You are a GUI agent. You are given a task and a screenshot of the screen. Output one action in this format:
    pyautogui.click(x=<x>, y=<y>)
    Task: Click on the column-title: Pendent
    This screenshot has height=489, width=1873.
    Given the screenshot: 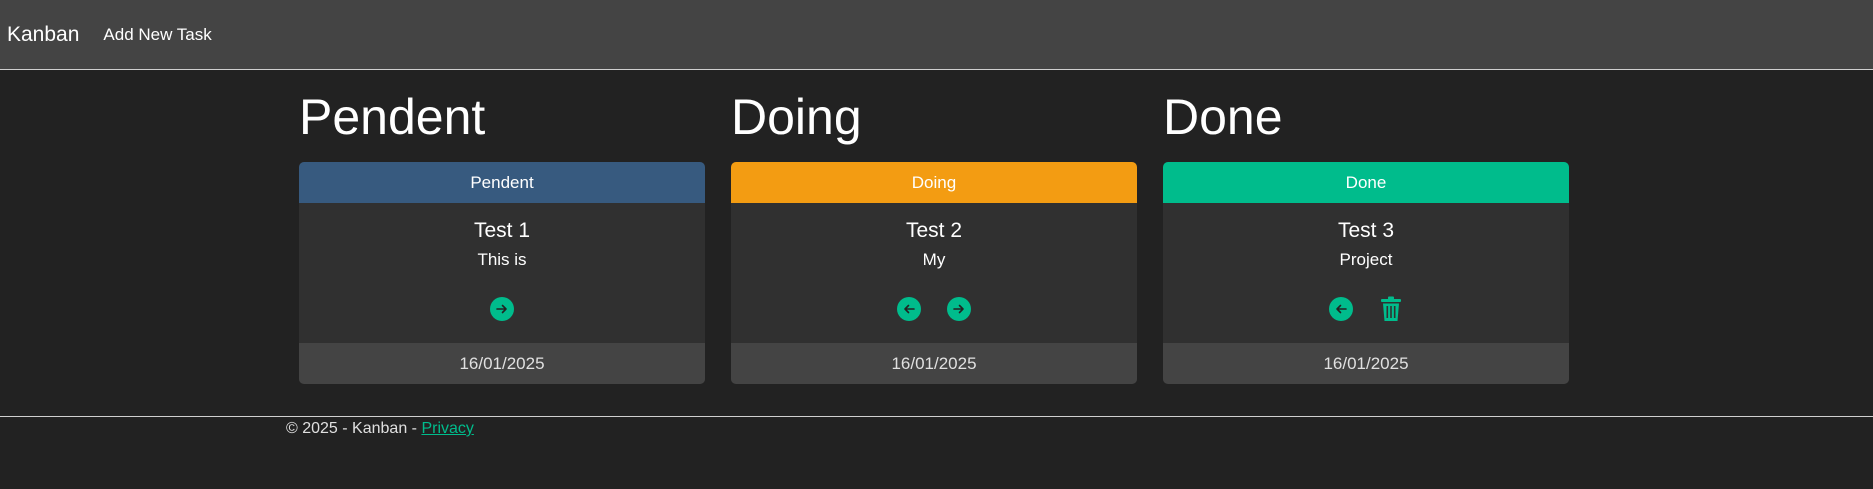 What is the action you would take?
    pyautogui.click(x=392, y=117)
    